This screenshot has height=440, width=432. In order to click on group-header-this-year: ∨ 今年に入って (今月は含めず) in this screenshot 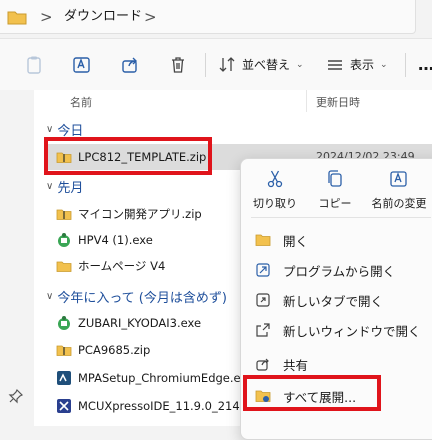, I will do `click(136, 296)`.